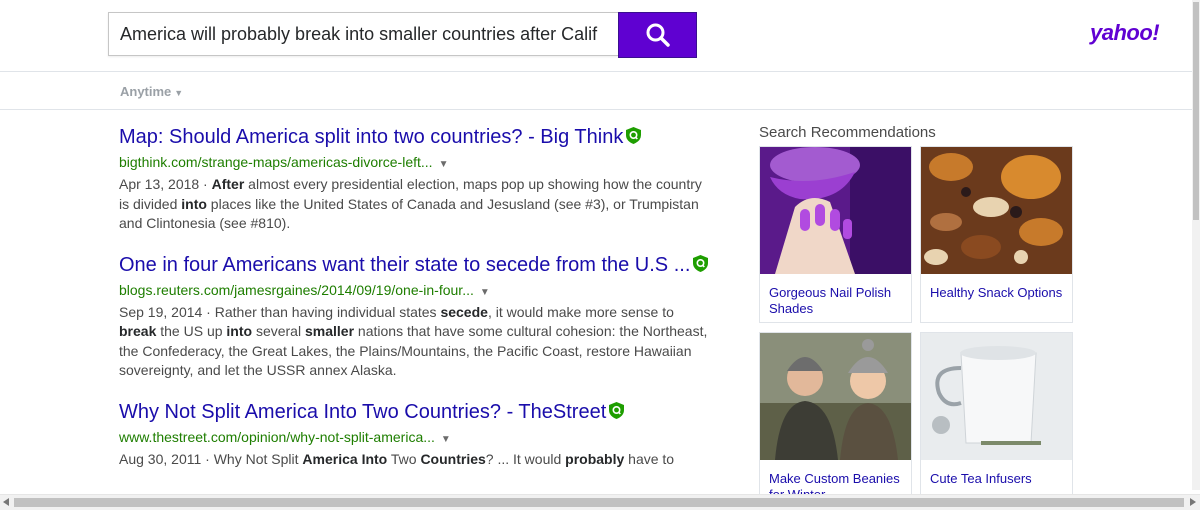 This screenshot has width=1200, height=510. Describe the element at coordinates (996, 292) in the screenshot. I see `recommendation-label: Healthy Snack Options` at that location.